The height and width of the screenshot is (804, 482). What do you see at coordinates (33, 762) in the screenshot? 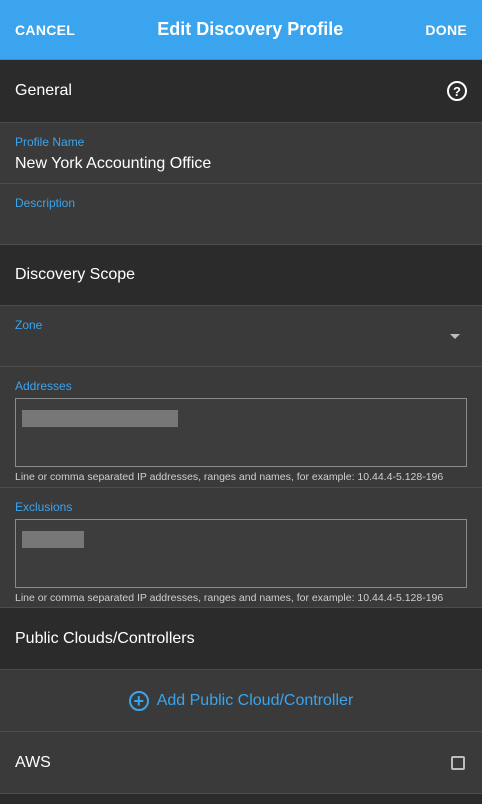
I see `aws-label: AWS` at bounding box center [33, 762].